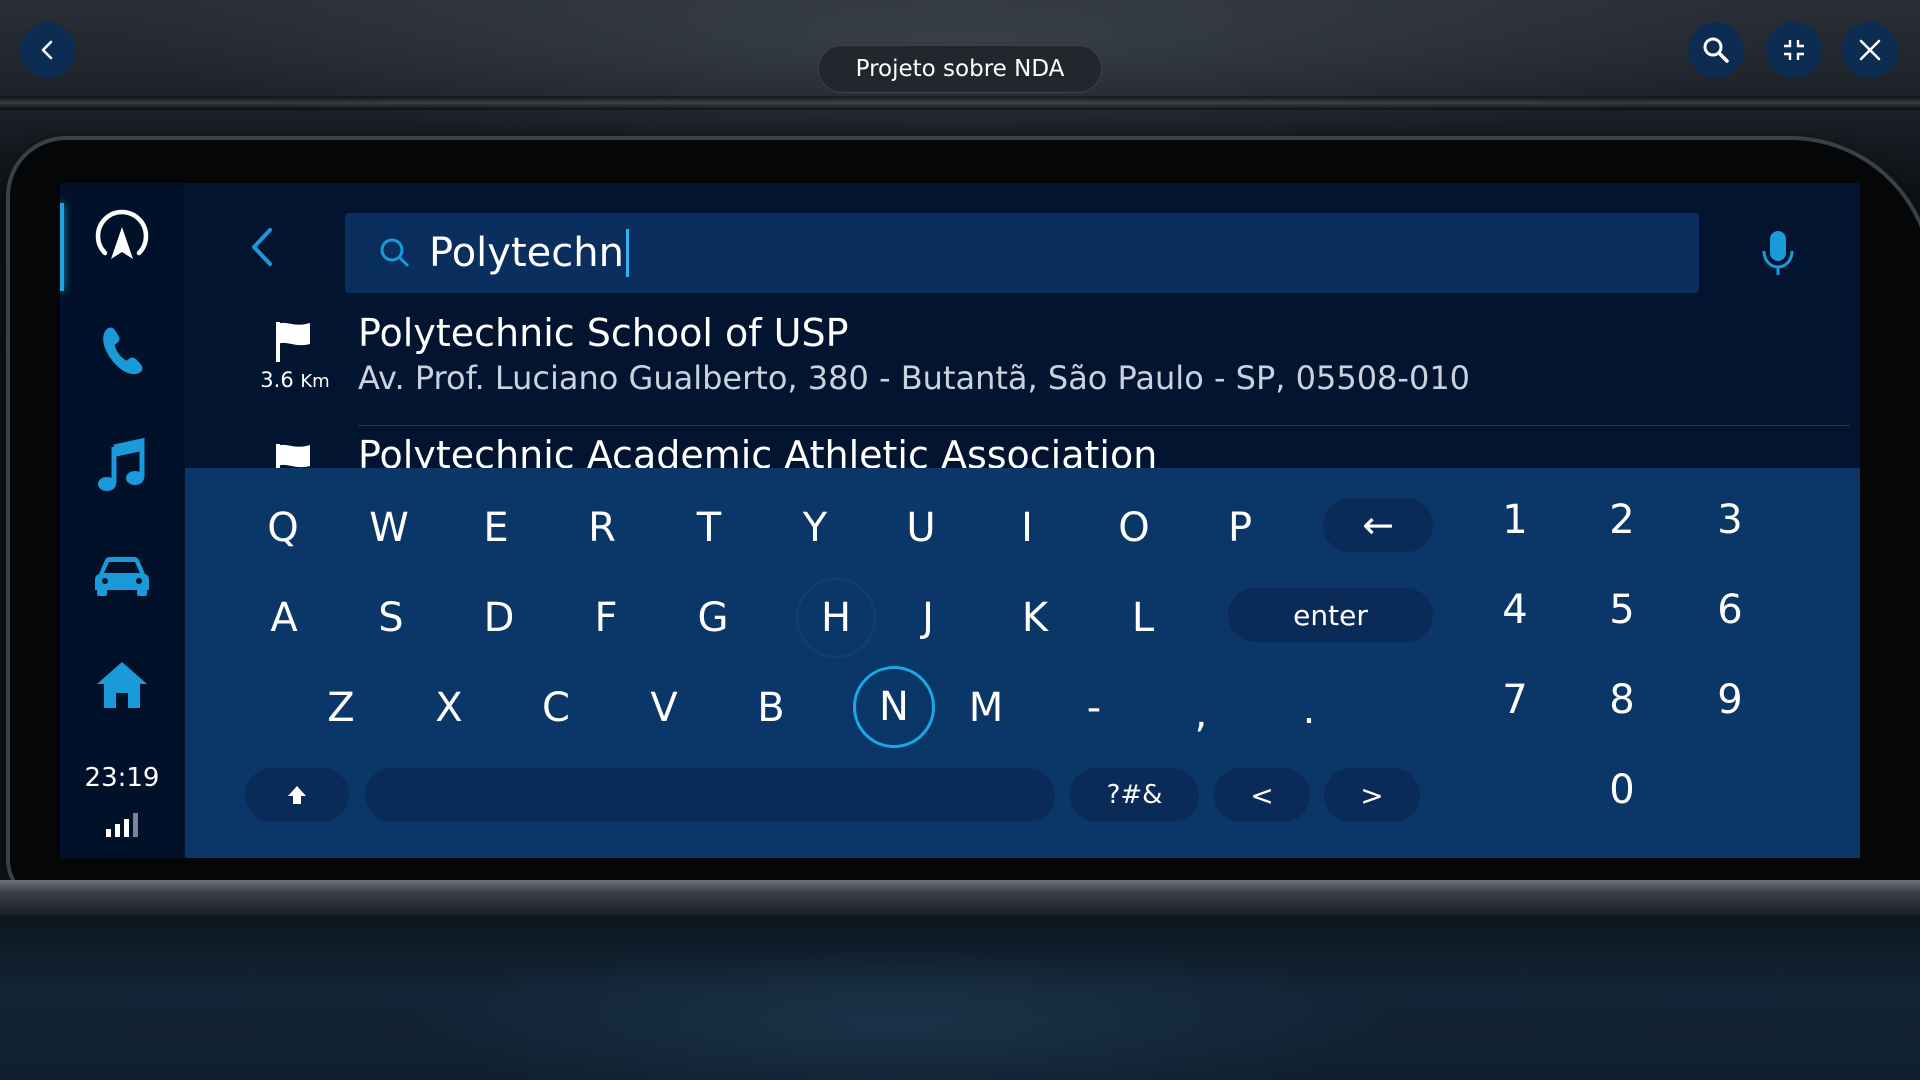 The height and width of the screenshot is (1080, 1920). I want to click on key-s: S, so click(391, 618).